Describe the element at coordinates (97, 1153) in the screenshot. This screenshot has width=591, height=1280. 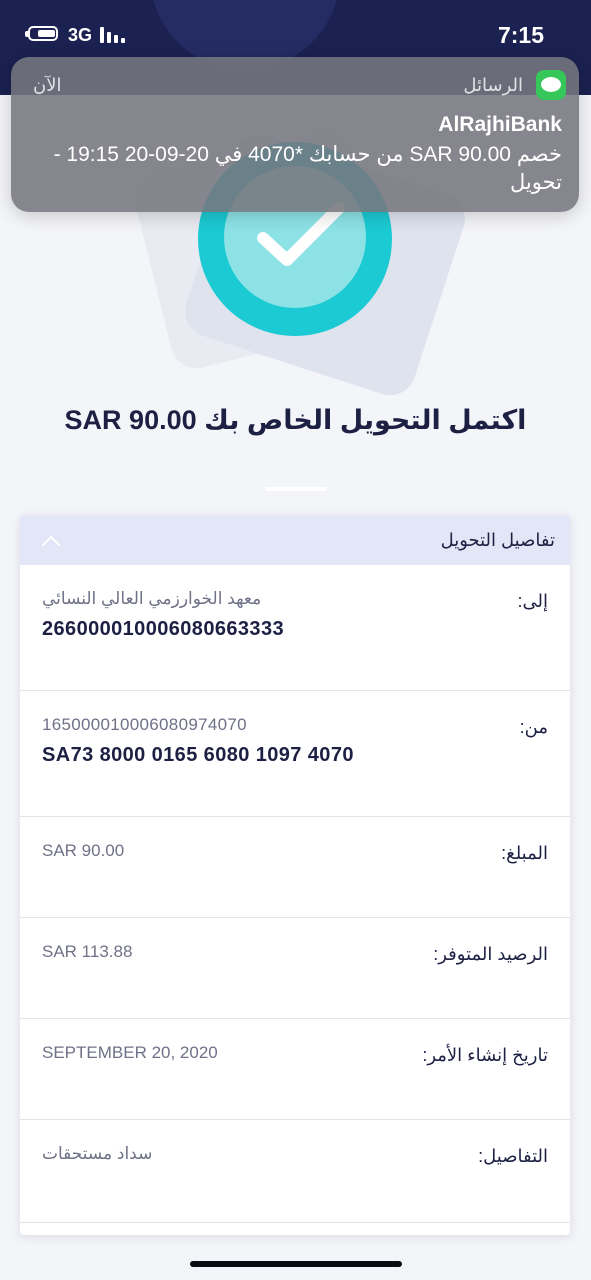
I see `details-value: سداد مستحقات` at that location.